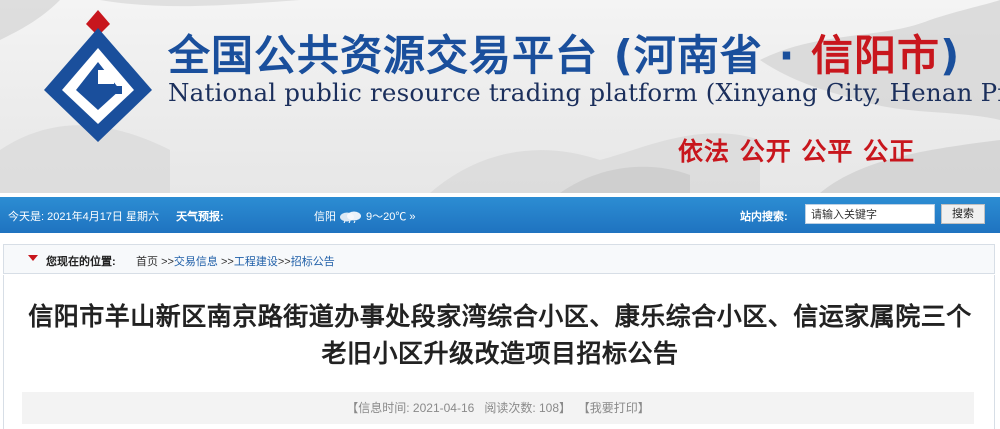  I want to click on weather-widget: 信阳 9～20℃ », so click(365, 216).